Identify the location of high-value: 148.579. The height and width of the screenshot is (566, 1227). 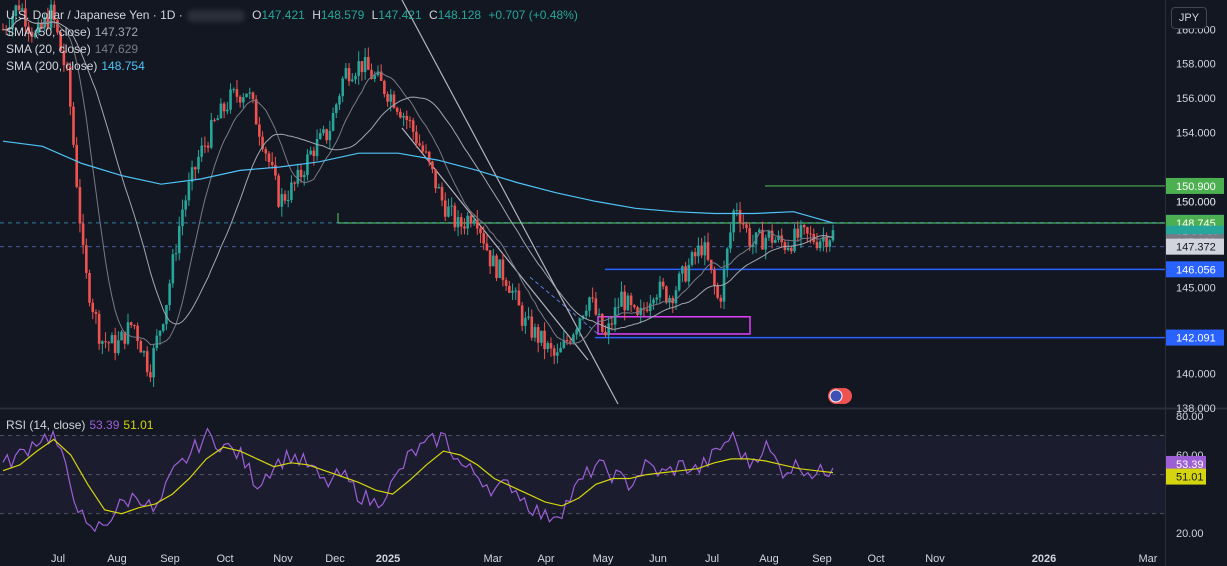
(342, 15).